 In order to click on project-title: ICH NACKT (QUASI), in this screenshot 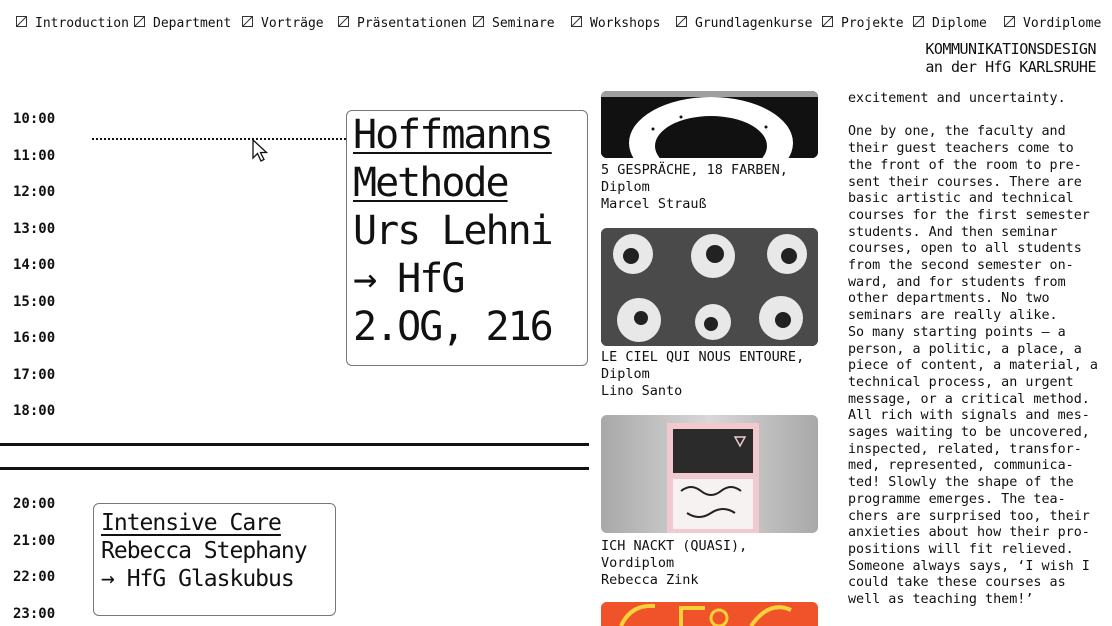, I will do `click(674, 546)`.